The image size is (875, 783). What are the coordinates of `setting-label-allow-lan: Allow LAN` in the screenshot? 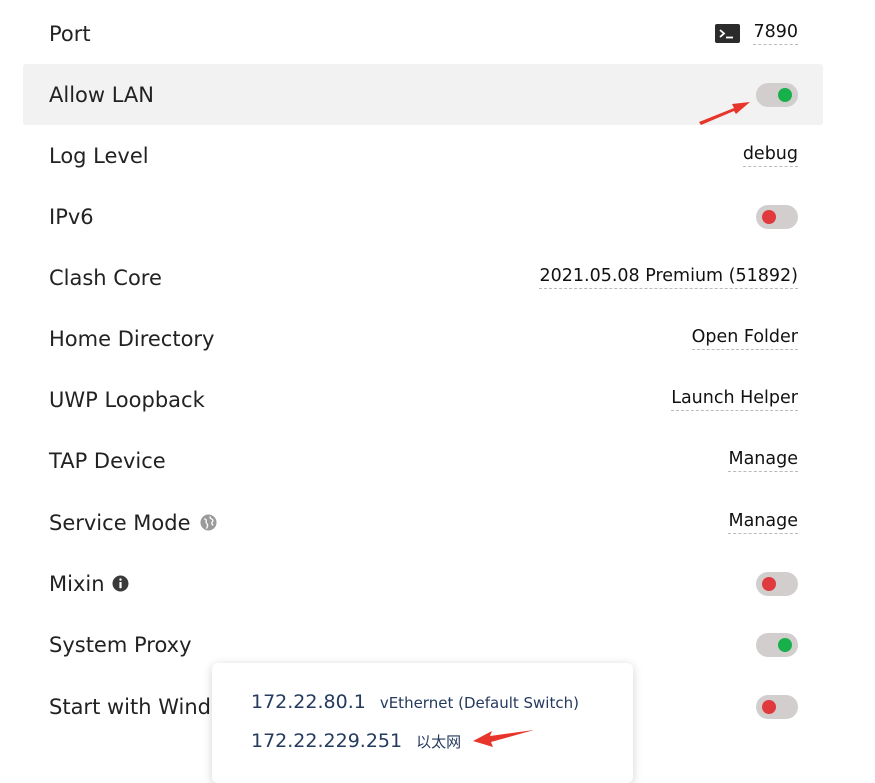 It's located at (101, 94).